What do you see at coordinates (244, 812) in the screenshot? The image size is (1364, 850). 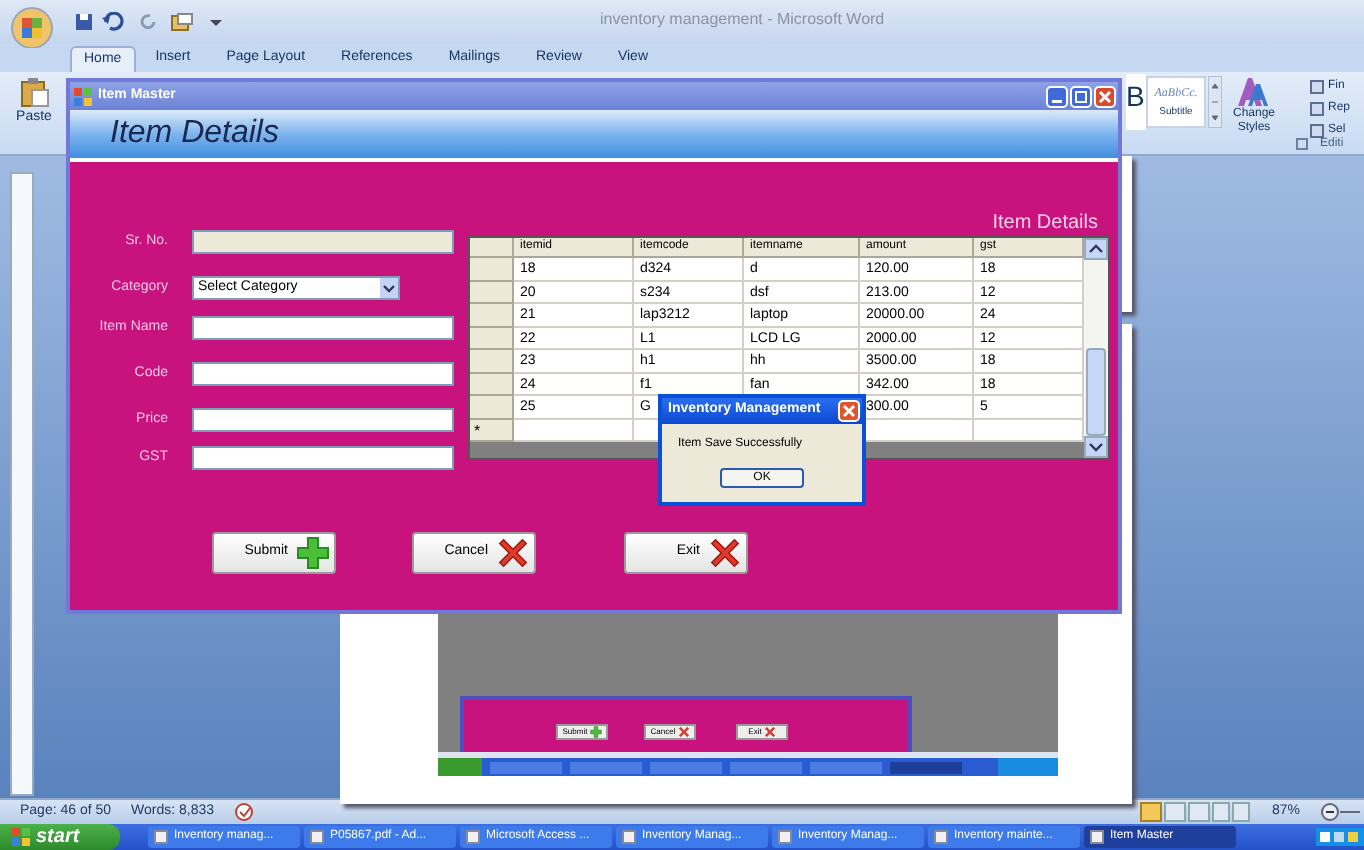 I see `proofing-icon` at bounding box center [244, 812].